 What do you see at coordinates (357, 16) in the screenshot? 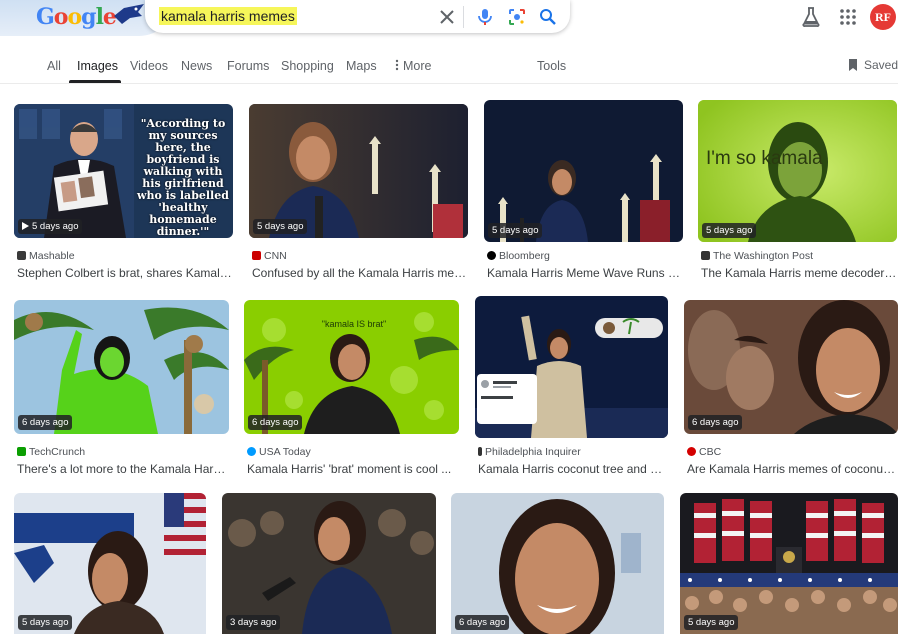
I see `search-box: kamala harris memes` at bounding box center [357, 16].